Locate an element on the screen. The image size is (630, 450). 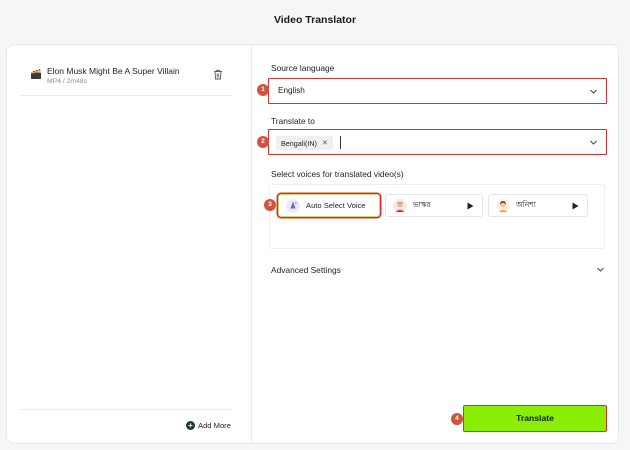
voice-anisha-label: অনিশা is located at coordinates (526, 204).